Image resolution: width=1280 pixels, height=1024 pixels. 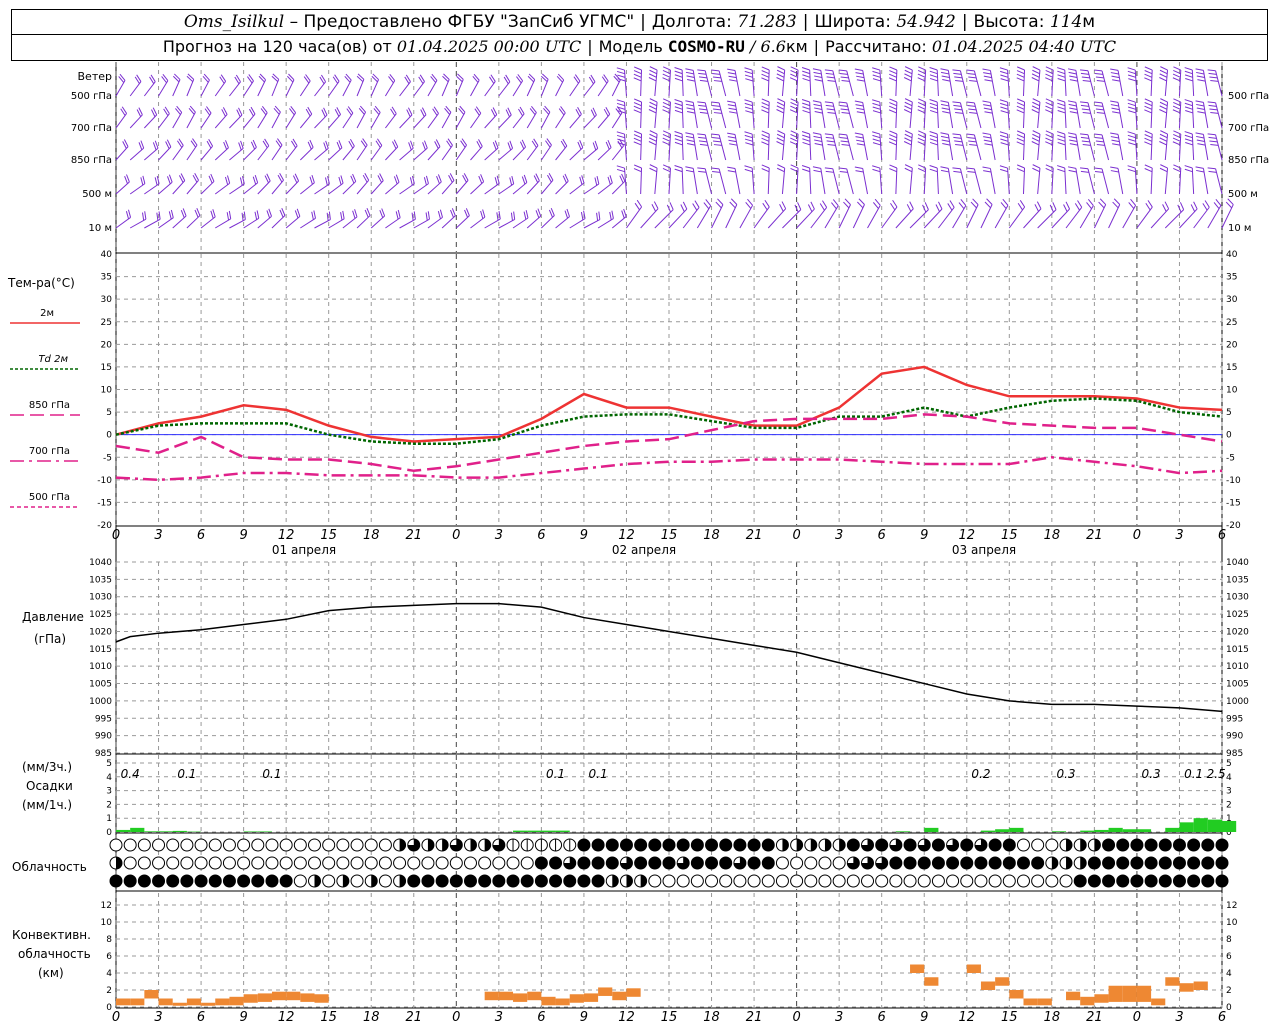 I want to click on pressure-tick-label: 1035, so click(x=100, y=580).